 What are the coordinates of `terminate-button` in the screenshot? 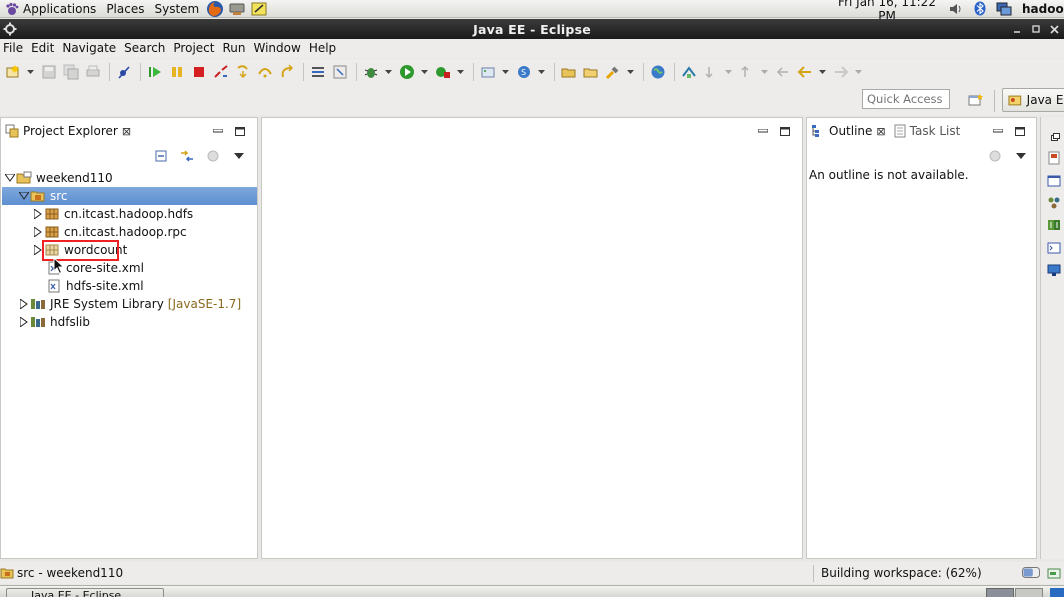 It's located at (199, 72).